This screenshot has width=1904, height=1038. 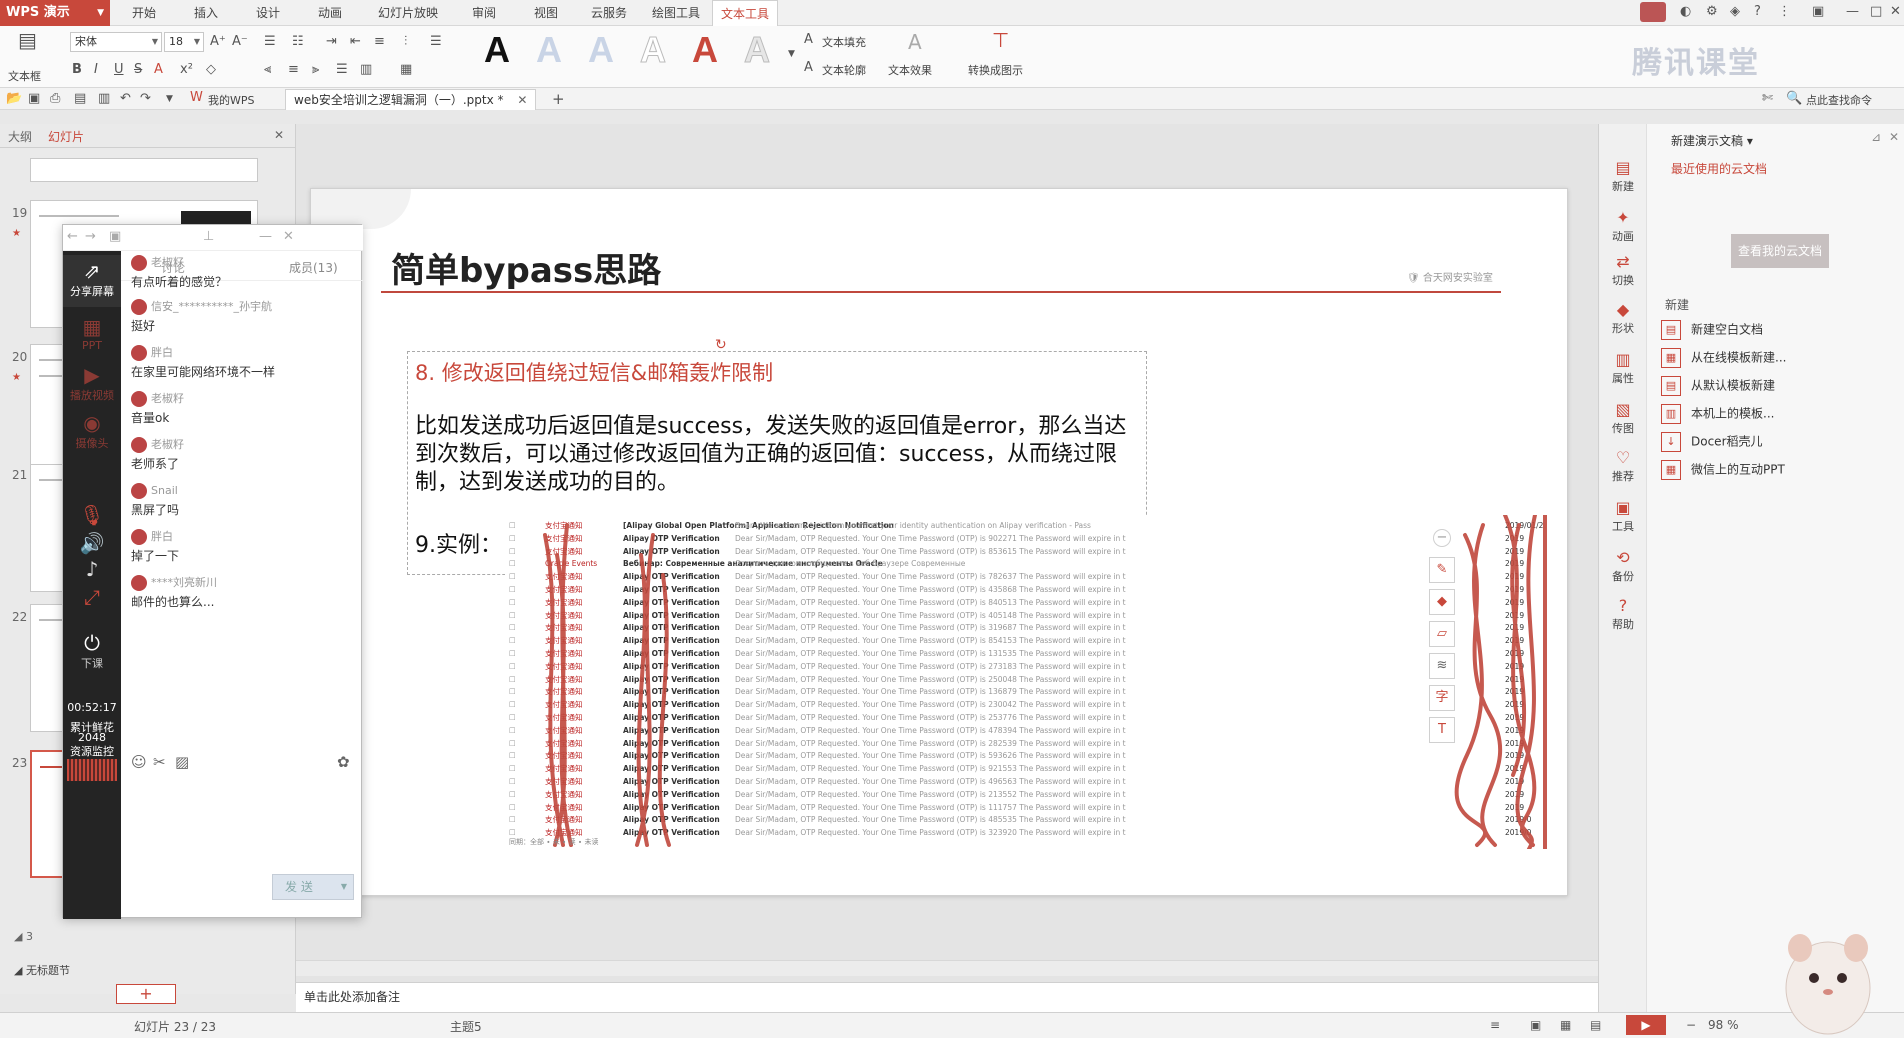 I want to click on message-author: ****刘亮新川, so click(x=241, y=583).